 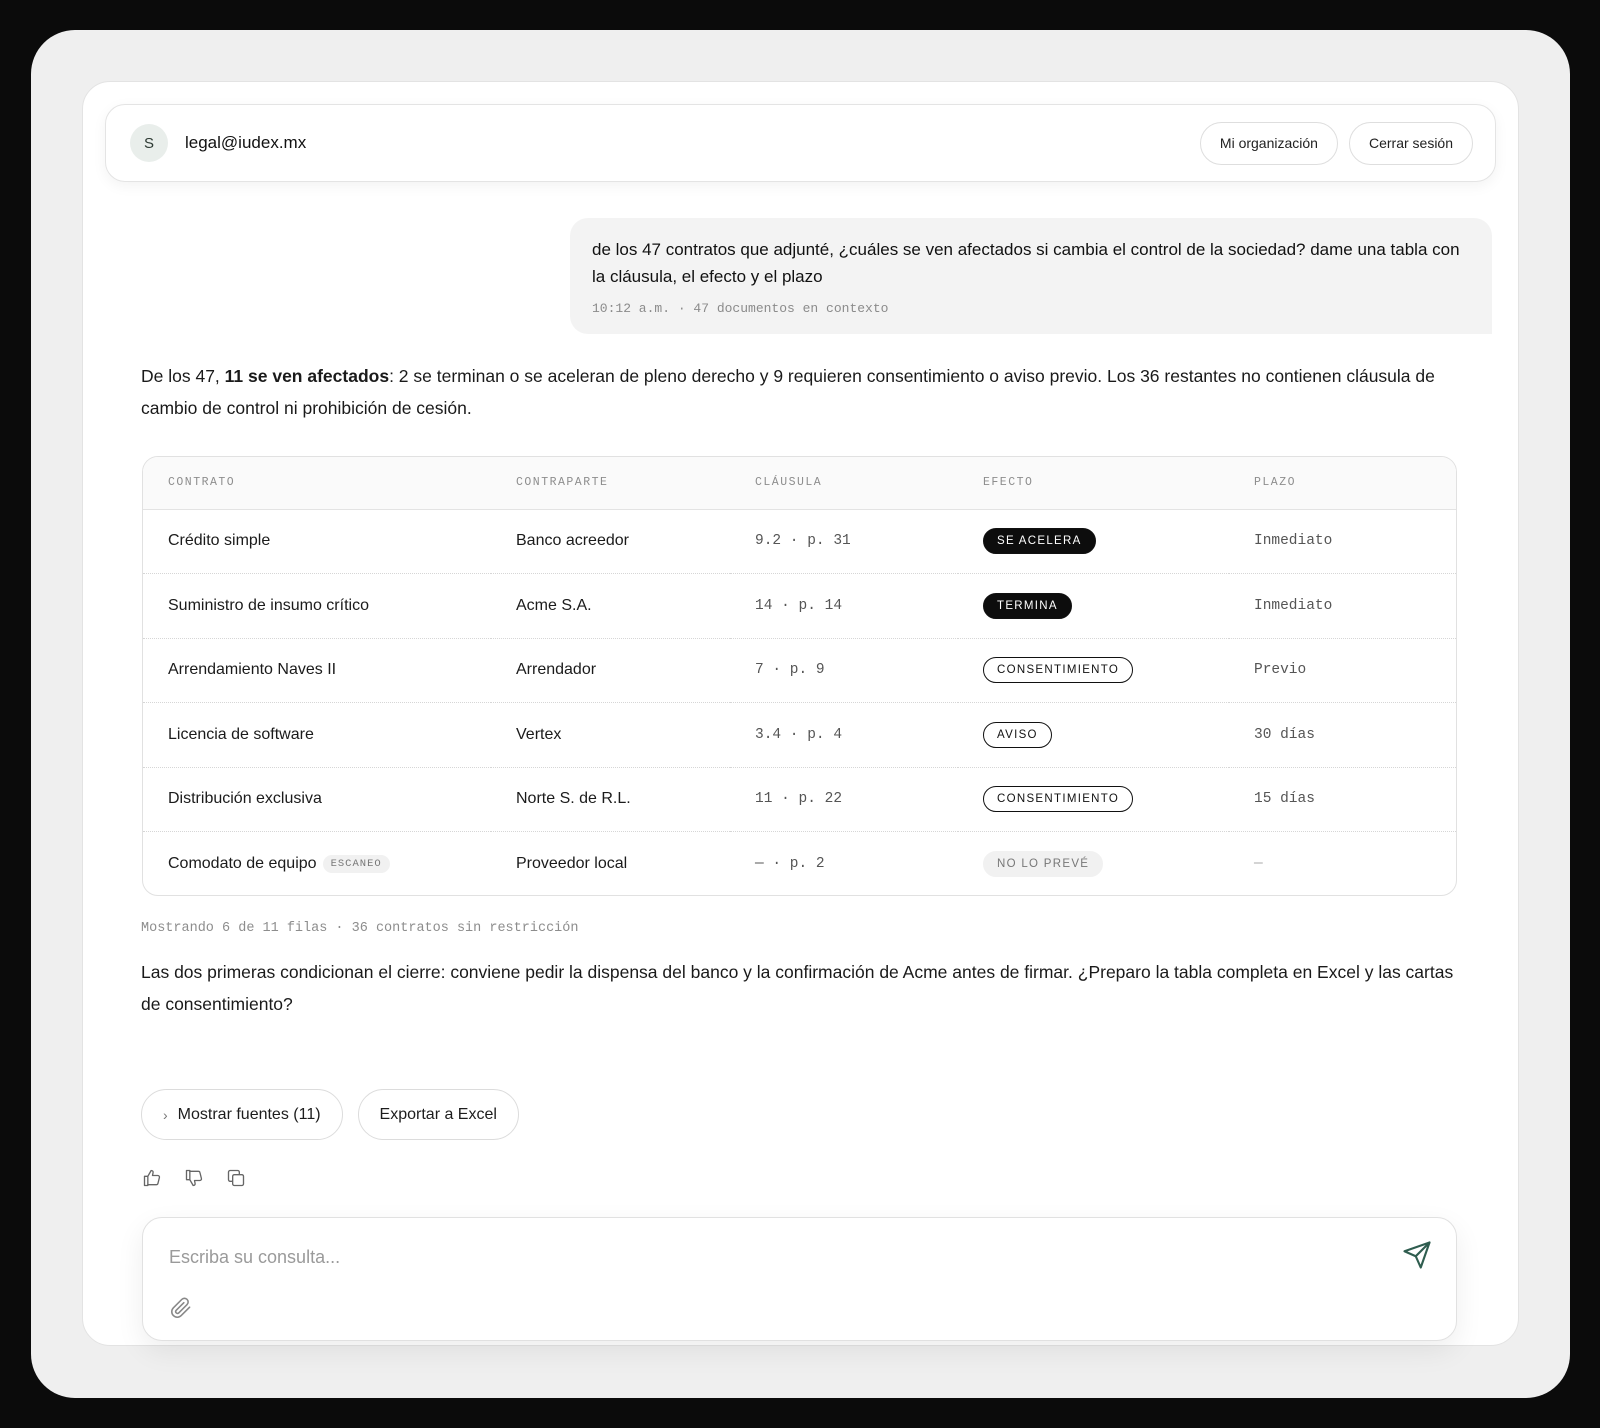 I want to click on cell-efecto: NO LO PREVÉ, so click(x=1093, y=864).